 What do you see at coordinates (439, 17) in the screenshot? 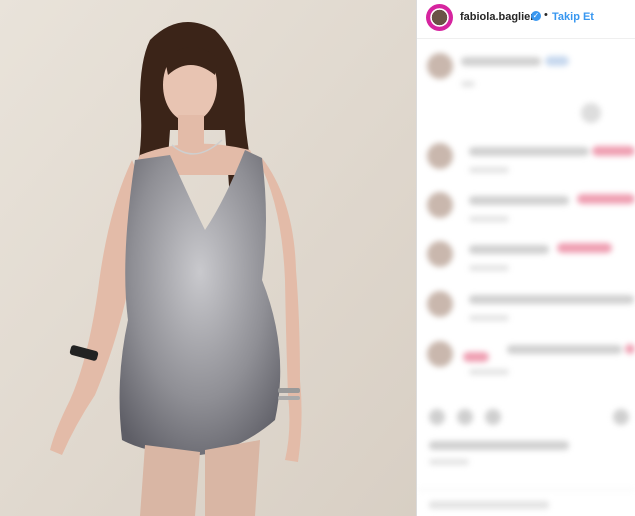
I see `profile-avatar` at bounding box center [439, 17].